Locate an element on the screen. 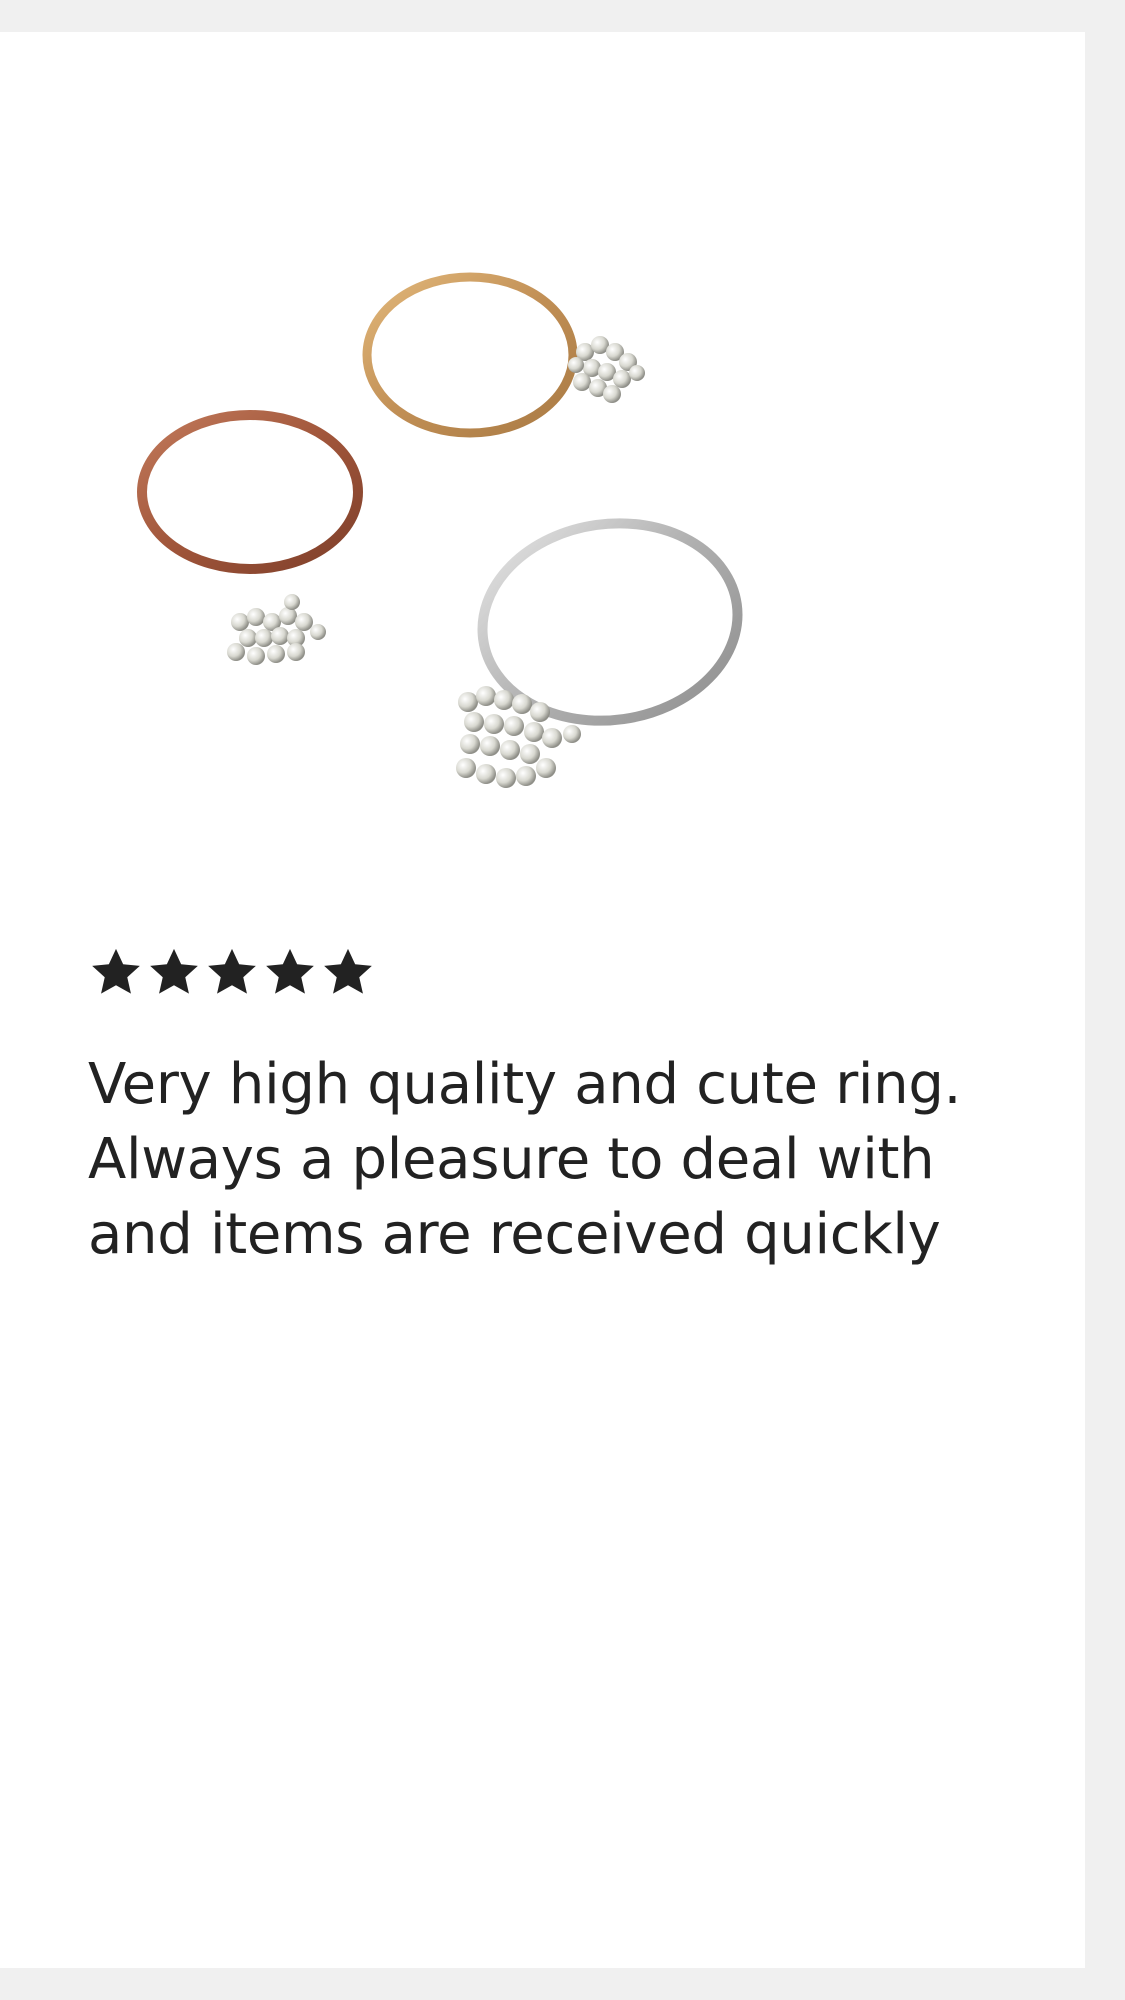  truncated-reviewer-line: · · · is located at coordinates (233, 1400).